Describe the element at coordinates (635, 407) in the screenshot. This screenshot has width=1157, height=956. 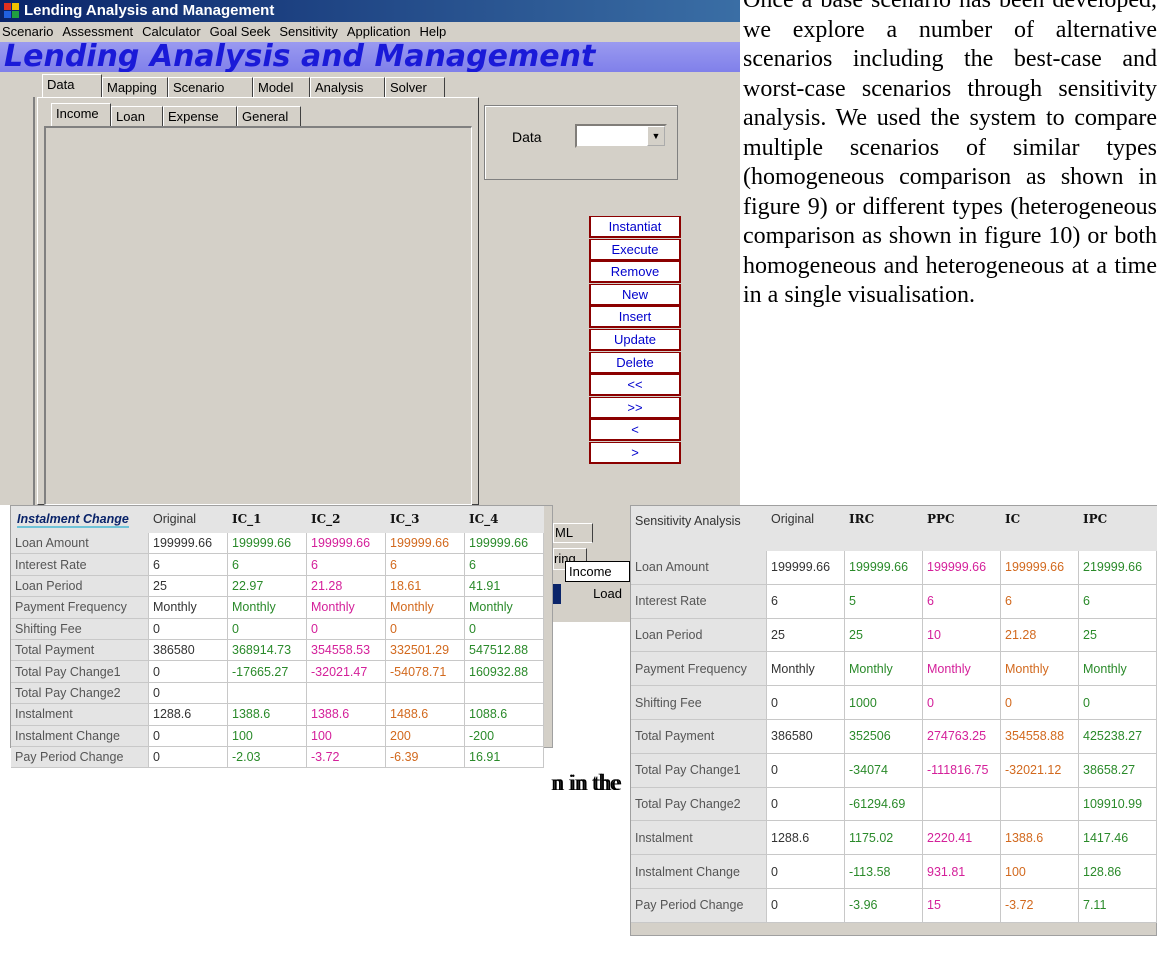
I see `action-button-8: >>` at that location.